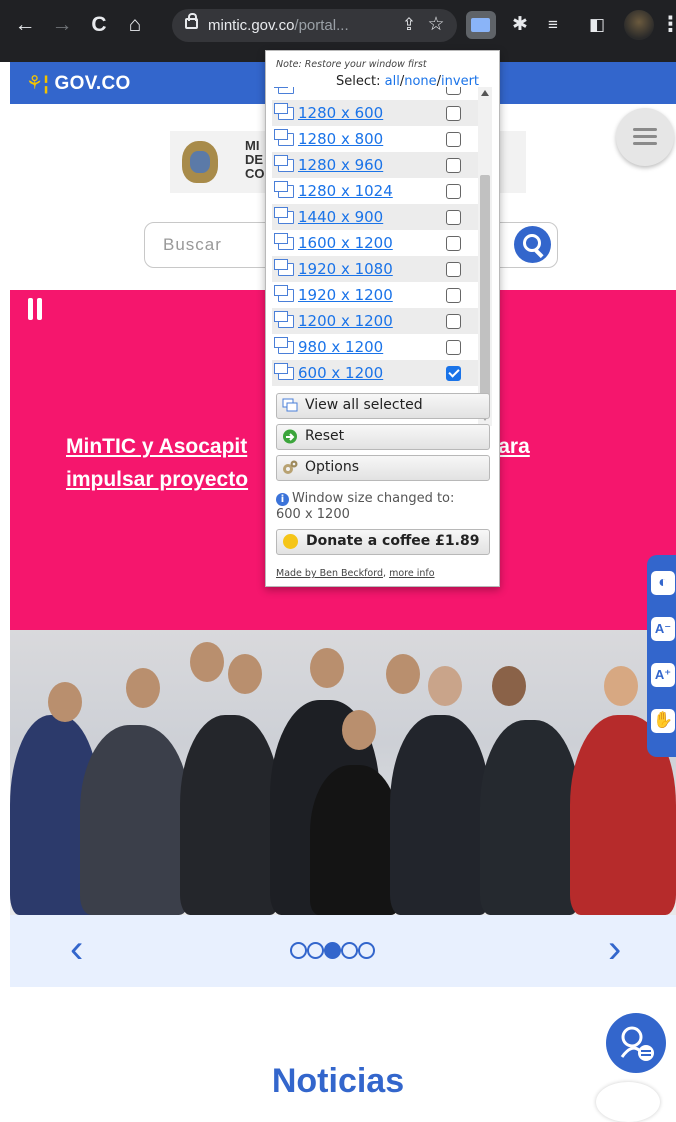 Image resolution: width=676 pixels, height=1122 pixels. I want to click on secondary-floating-button, so click(628, 1102).